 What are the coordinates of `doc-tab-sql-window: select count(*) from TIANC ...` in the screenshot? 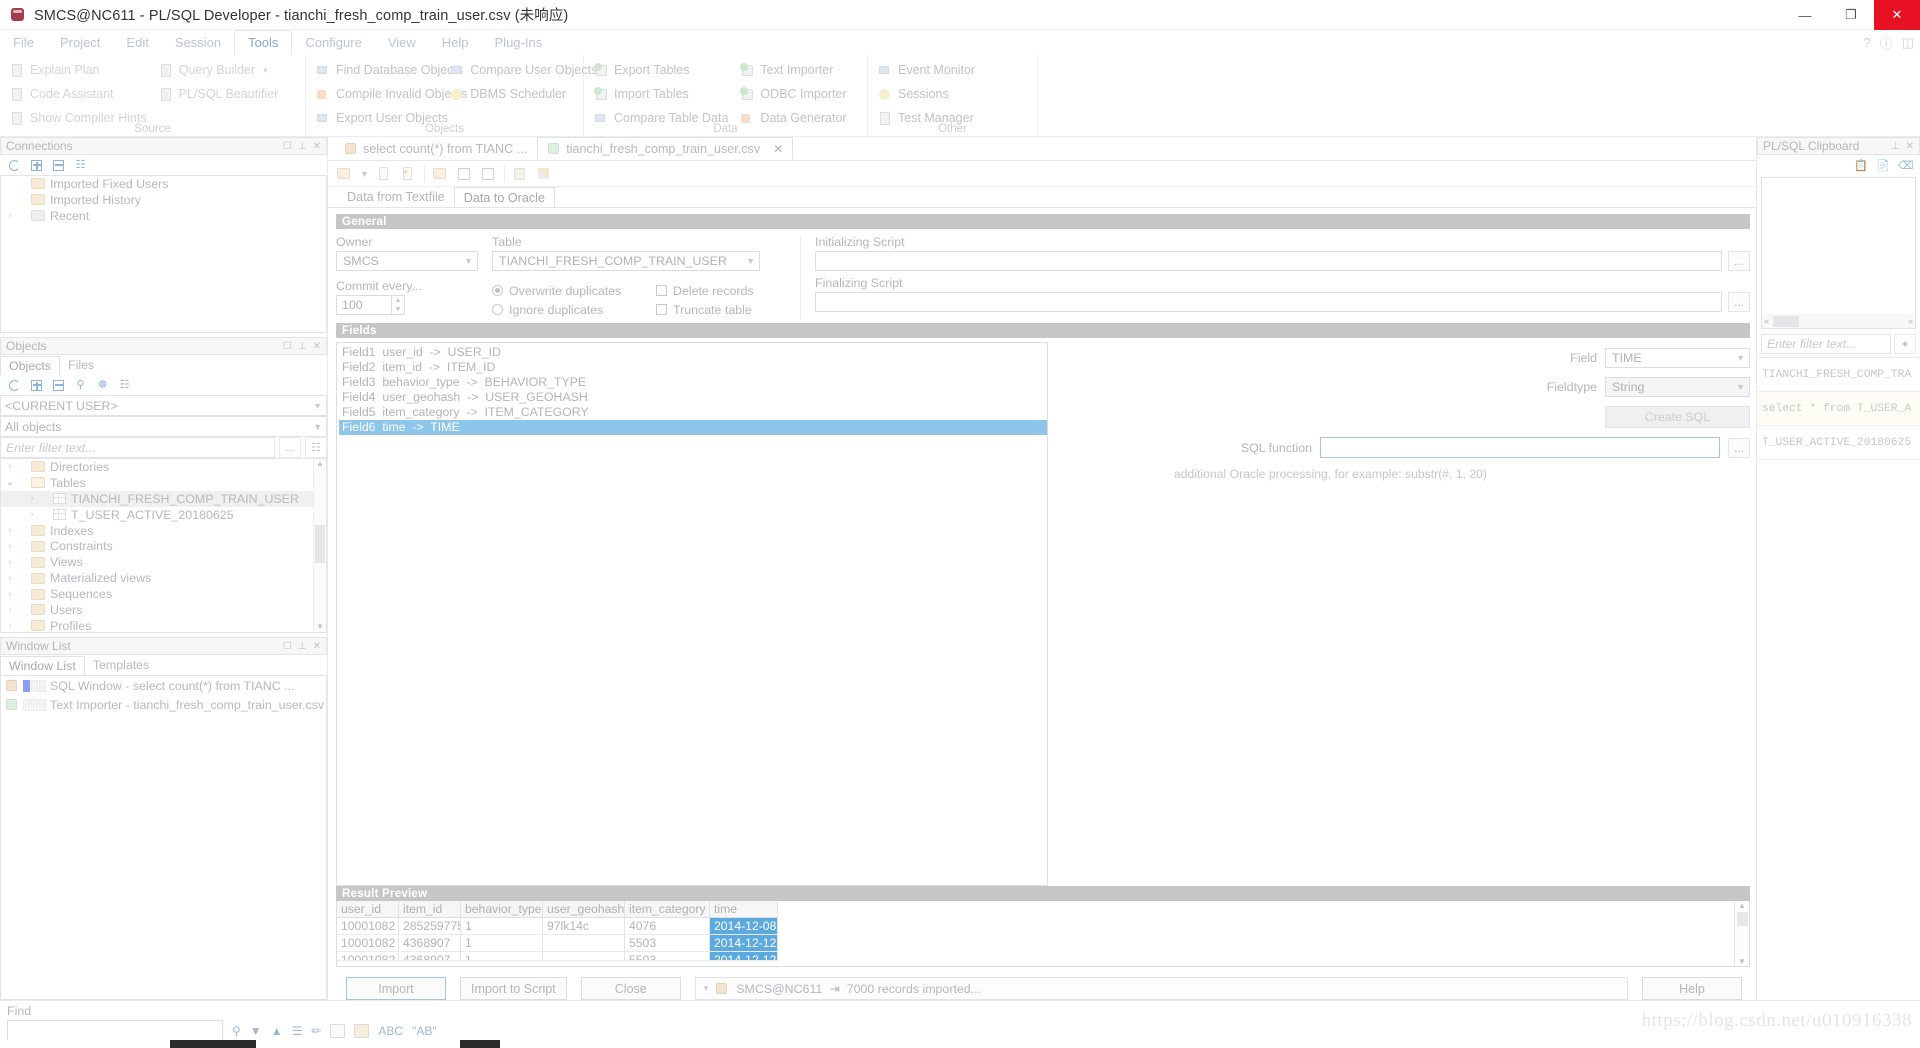 It's located at (435, 148).